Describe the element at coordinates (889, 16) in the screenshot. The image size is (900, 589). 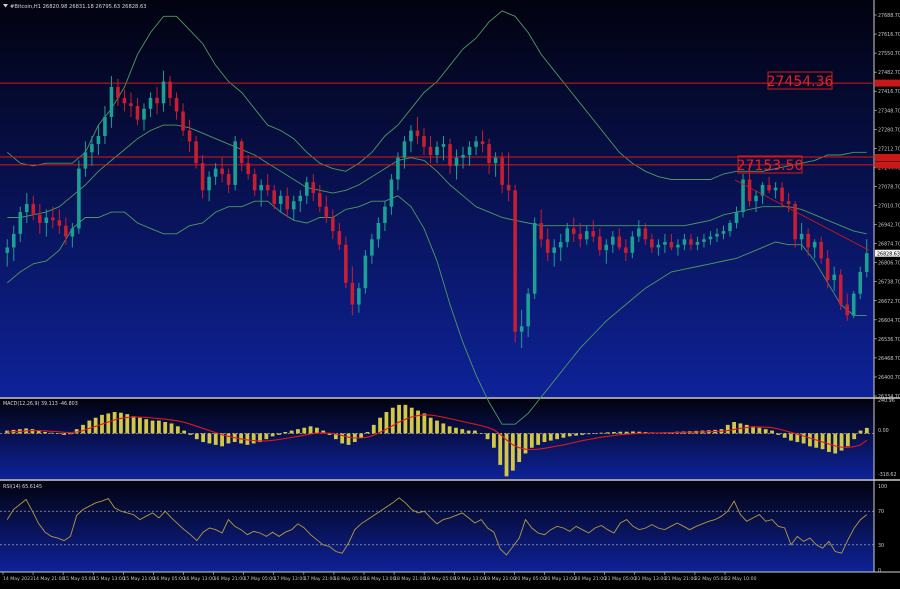
I see `price-tick-label: 27688.70` at that location.